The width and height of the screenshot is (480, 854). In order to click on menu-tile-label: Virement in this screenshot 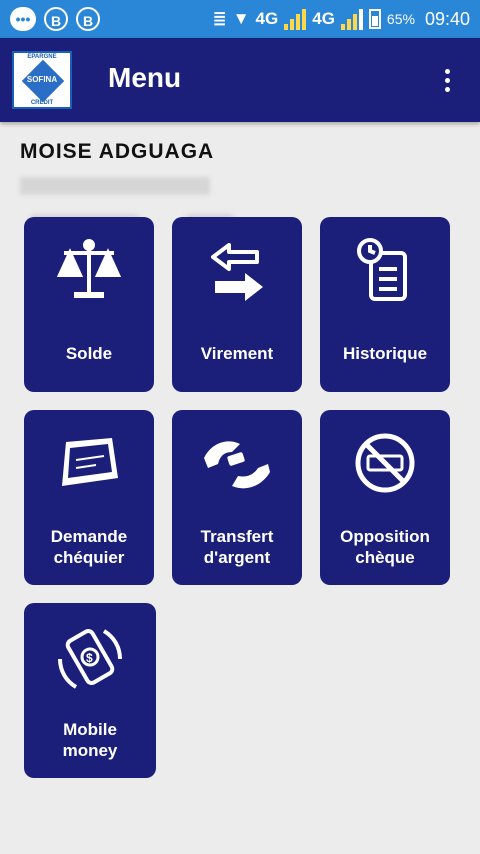, I will do `click(237, 353)`.